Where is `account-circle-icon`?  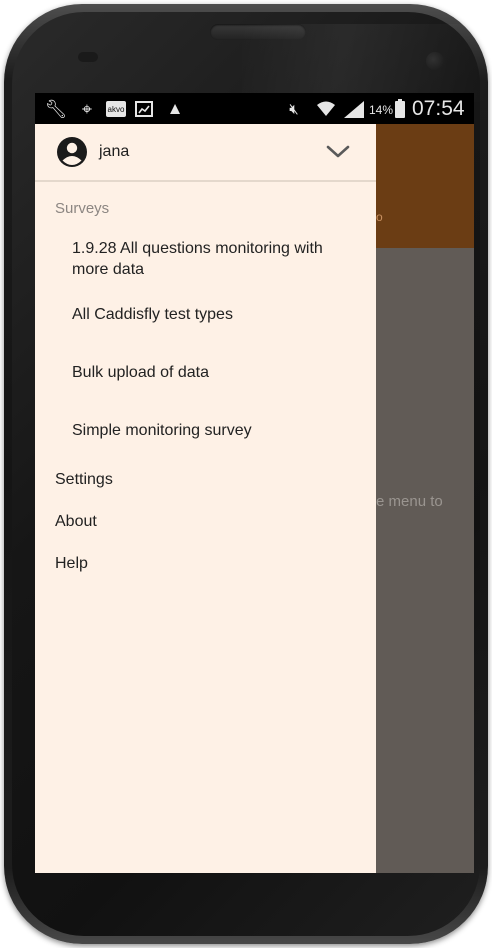 account-circle-icon is located at coordinates (72, 152).